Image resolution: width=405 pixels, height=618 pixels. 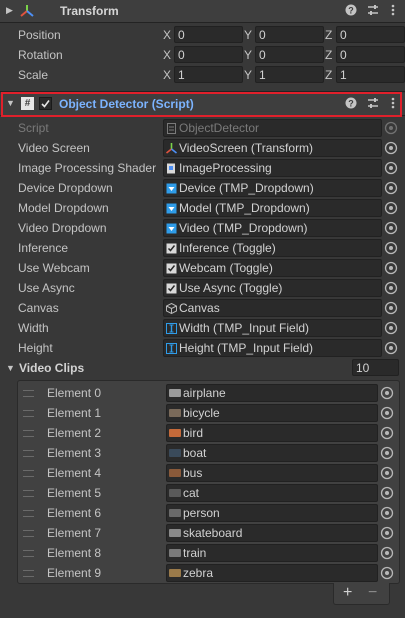 What do you see at coordinates (272, 328) in the screenshot?
I see `width-object-field: Width (TMP_Input Field)` at bounding box center [272, 328].